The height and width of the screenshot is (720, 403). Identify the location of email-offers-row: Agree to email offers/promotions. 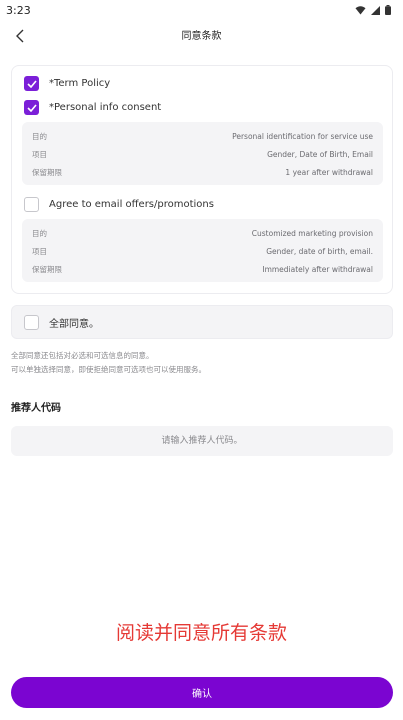
(119, 204).